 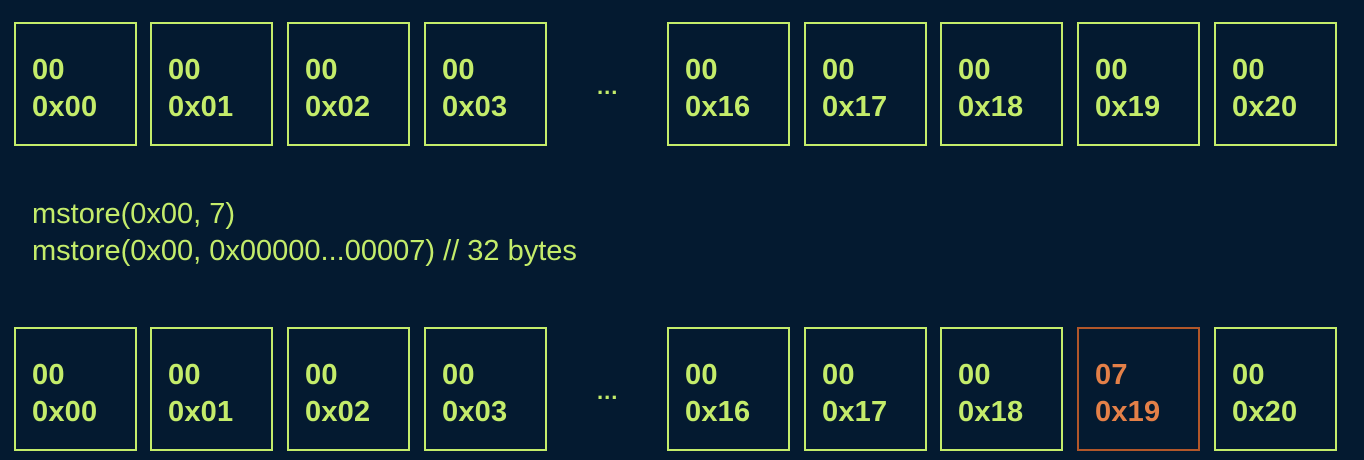 I want to click on code-line: mstore(0x00, 7), so click(x=134, y=214).